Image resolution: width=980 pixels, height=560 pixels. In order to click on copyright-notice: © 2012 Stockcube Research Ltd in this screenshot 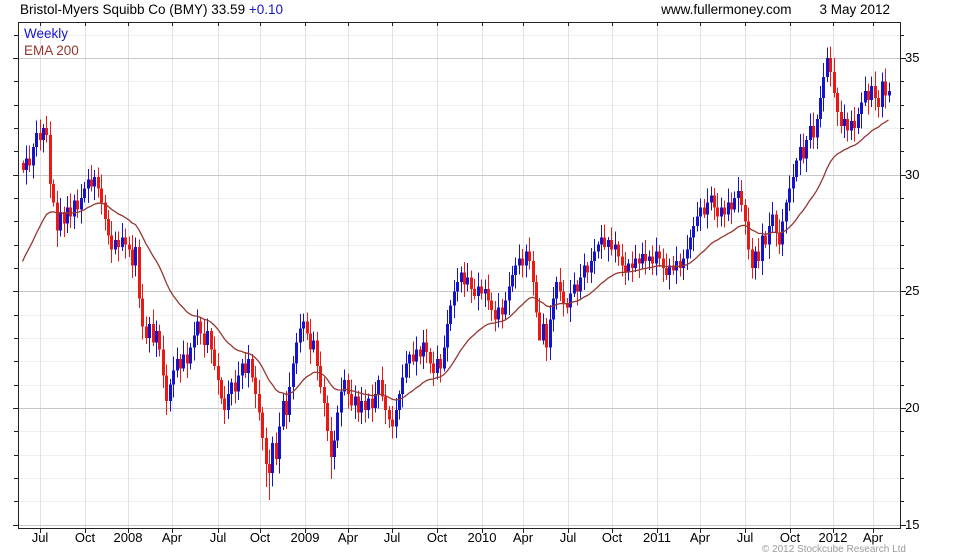, I will do `click(833, 549)`.